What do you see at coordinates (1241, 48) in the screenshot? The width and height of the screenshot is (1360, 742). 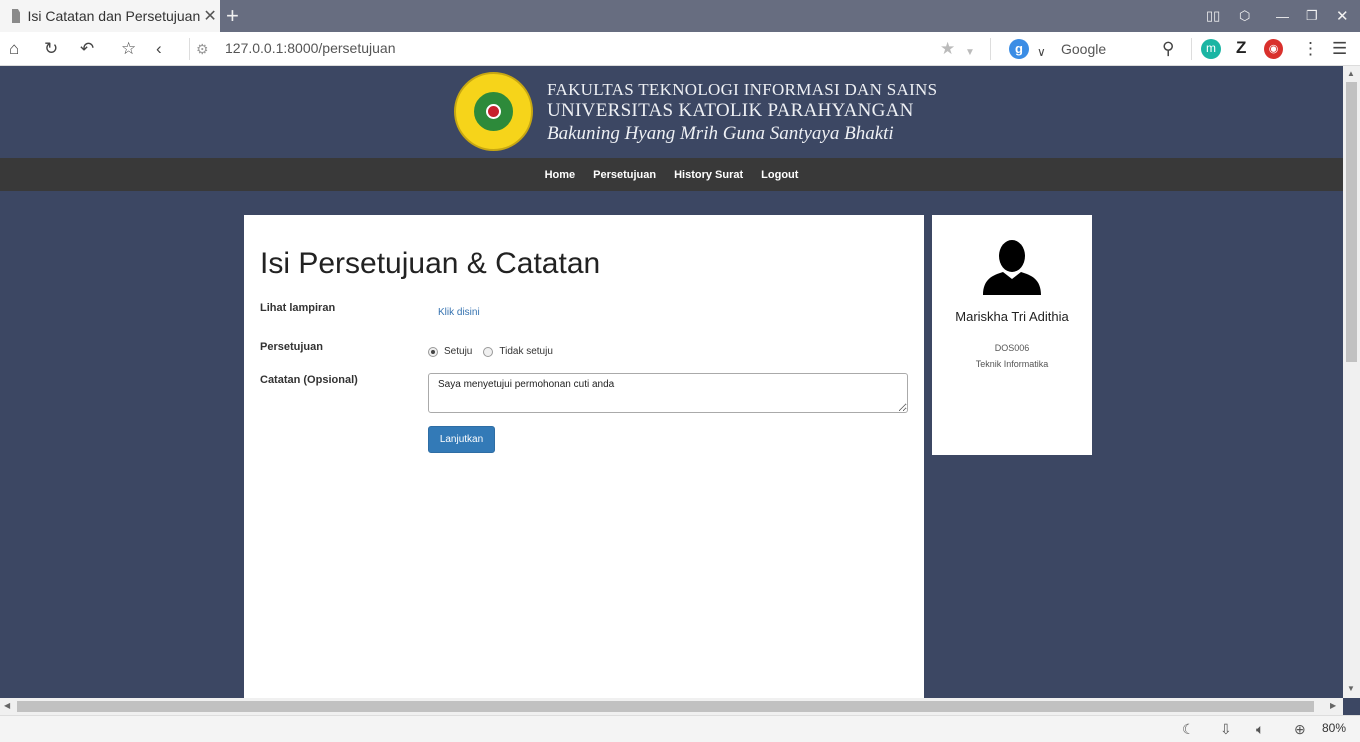 I see `extension-z-icon: Z` at bounding box center [1241, 48].